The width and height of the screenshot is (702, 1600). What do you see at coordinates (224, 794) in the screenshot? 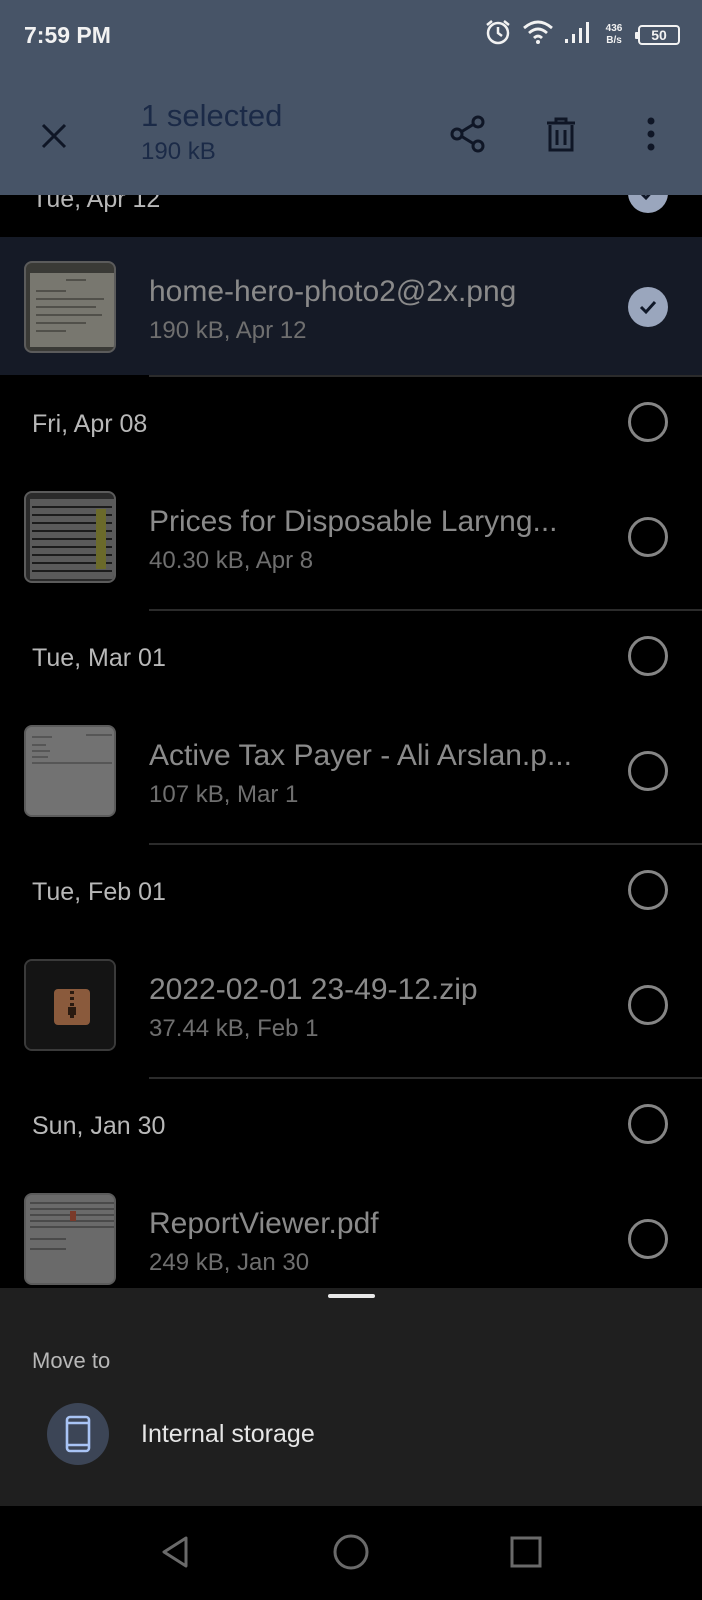
I see `file-meta: 107 kB, Mar 1` at bounding box center [224, 794].